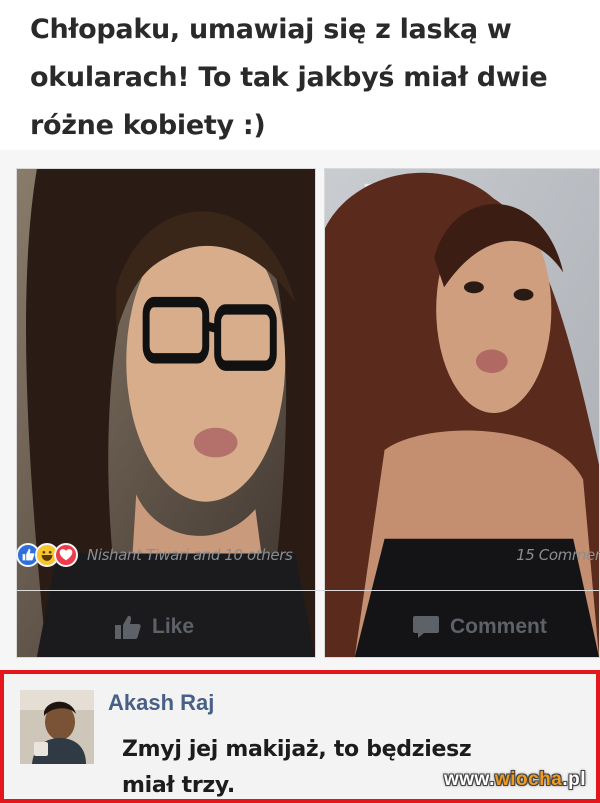 This screenshot has width=600, height=803. Describe the element at coordinates (66, 555) in the screenshot. I see `love-reaction-icon` at that location.